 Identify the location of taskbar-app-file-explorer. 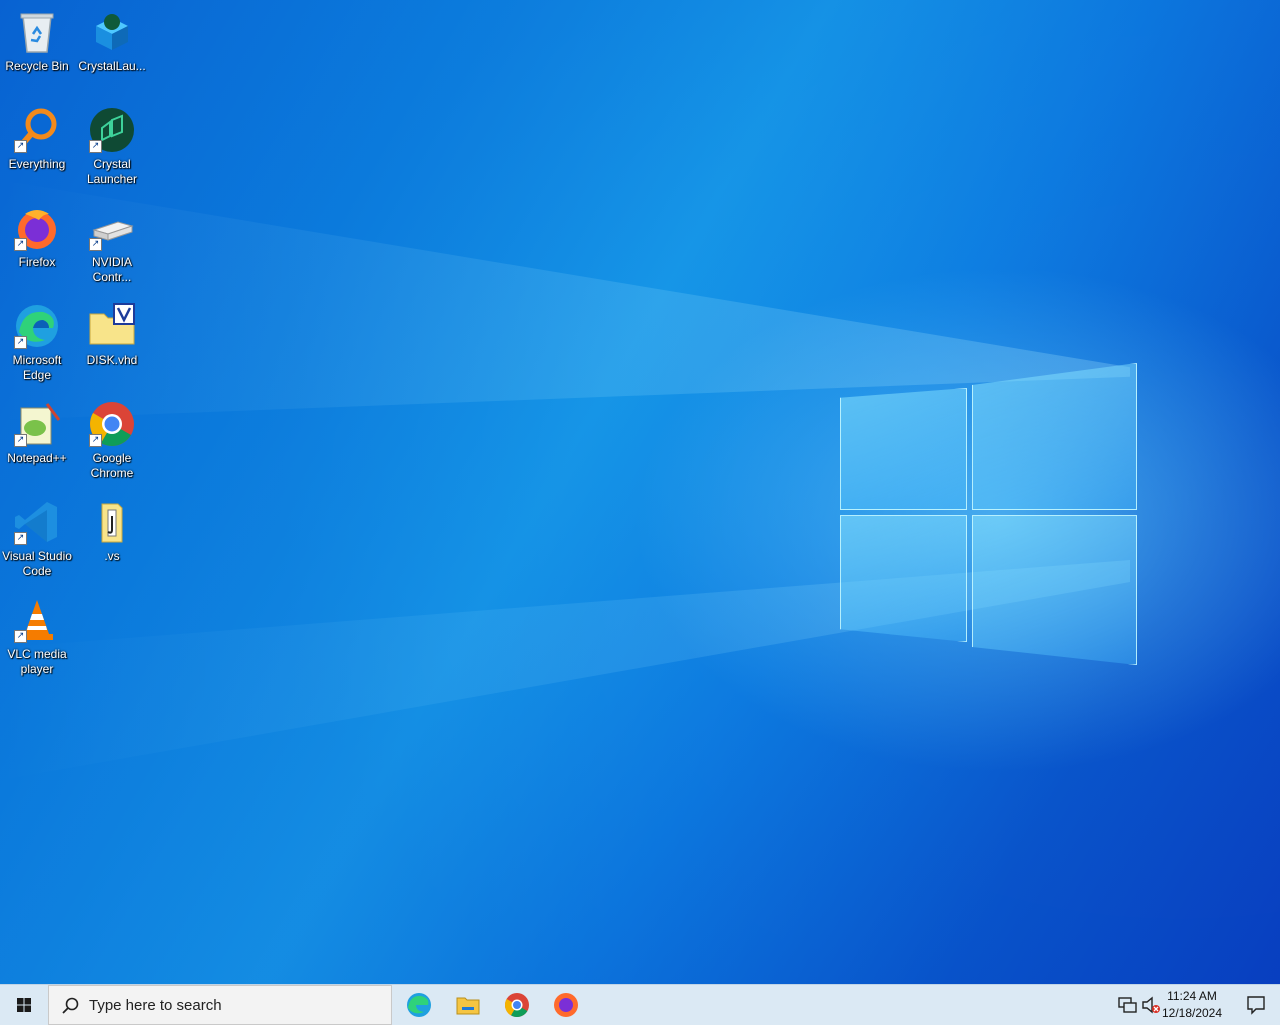
(468, 1005).